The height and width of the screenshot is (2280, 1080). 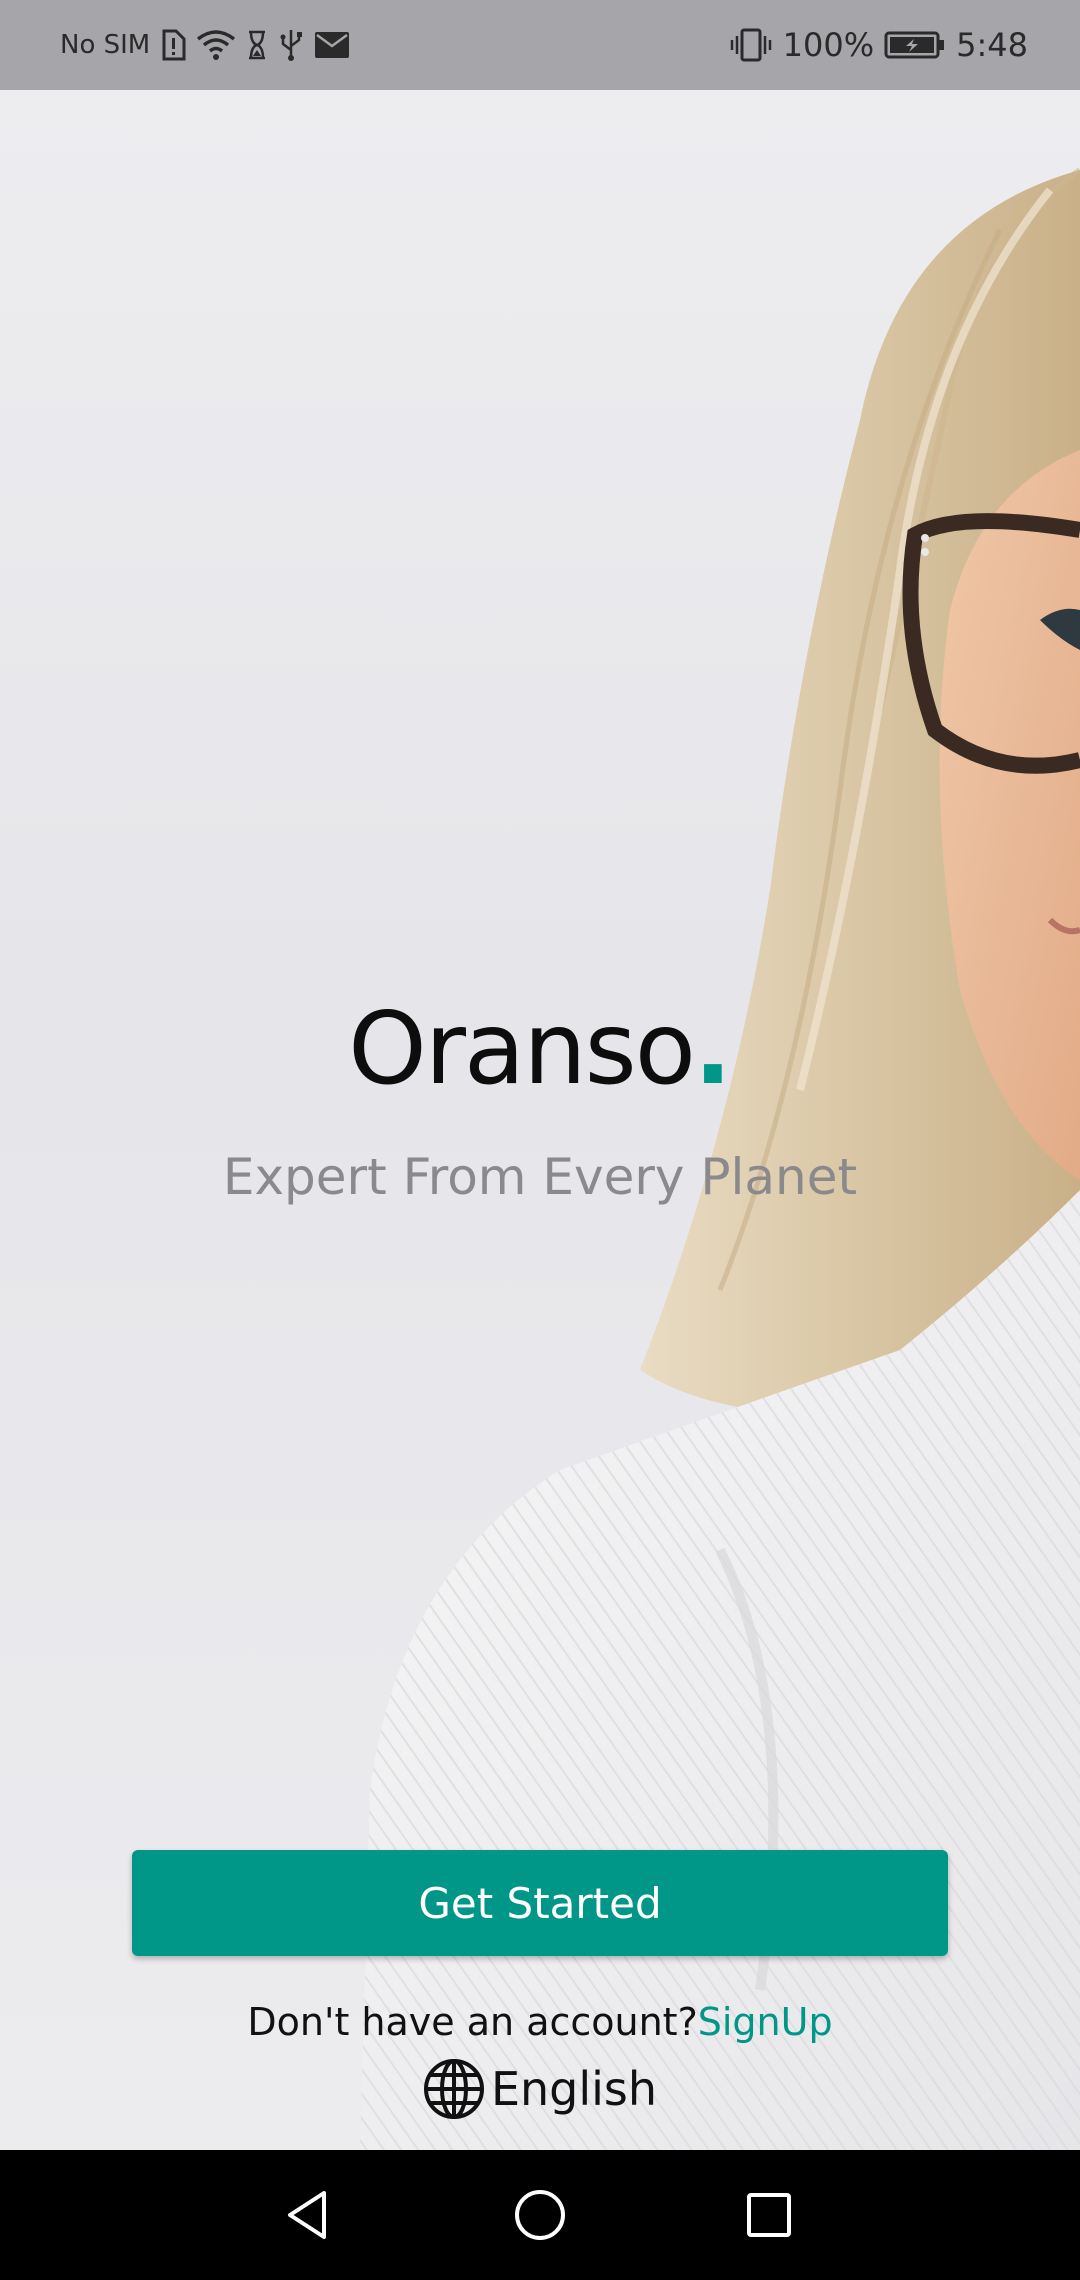 What do you see at coordinates (540, 1177) in the screenshot?
I see `tagline: Expert From Every Planet` at bounding box center [540, 1177].